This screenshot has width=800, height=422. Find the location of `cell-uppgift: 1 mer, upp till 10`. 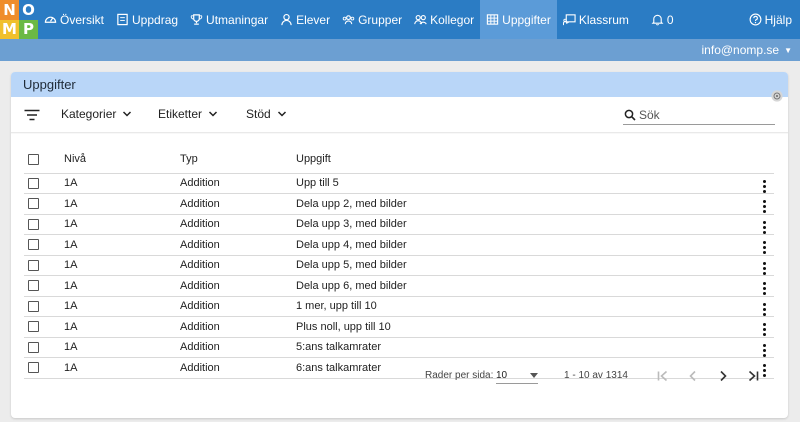

cell-uppgift: 1 mer, upp till 10 is located at coordinates (525, 306).